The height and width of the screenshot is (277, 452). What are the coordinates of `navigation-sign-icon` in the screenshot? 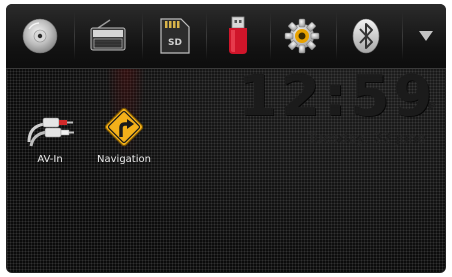 It's located at (124, 127).